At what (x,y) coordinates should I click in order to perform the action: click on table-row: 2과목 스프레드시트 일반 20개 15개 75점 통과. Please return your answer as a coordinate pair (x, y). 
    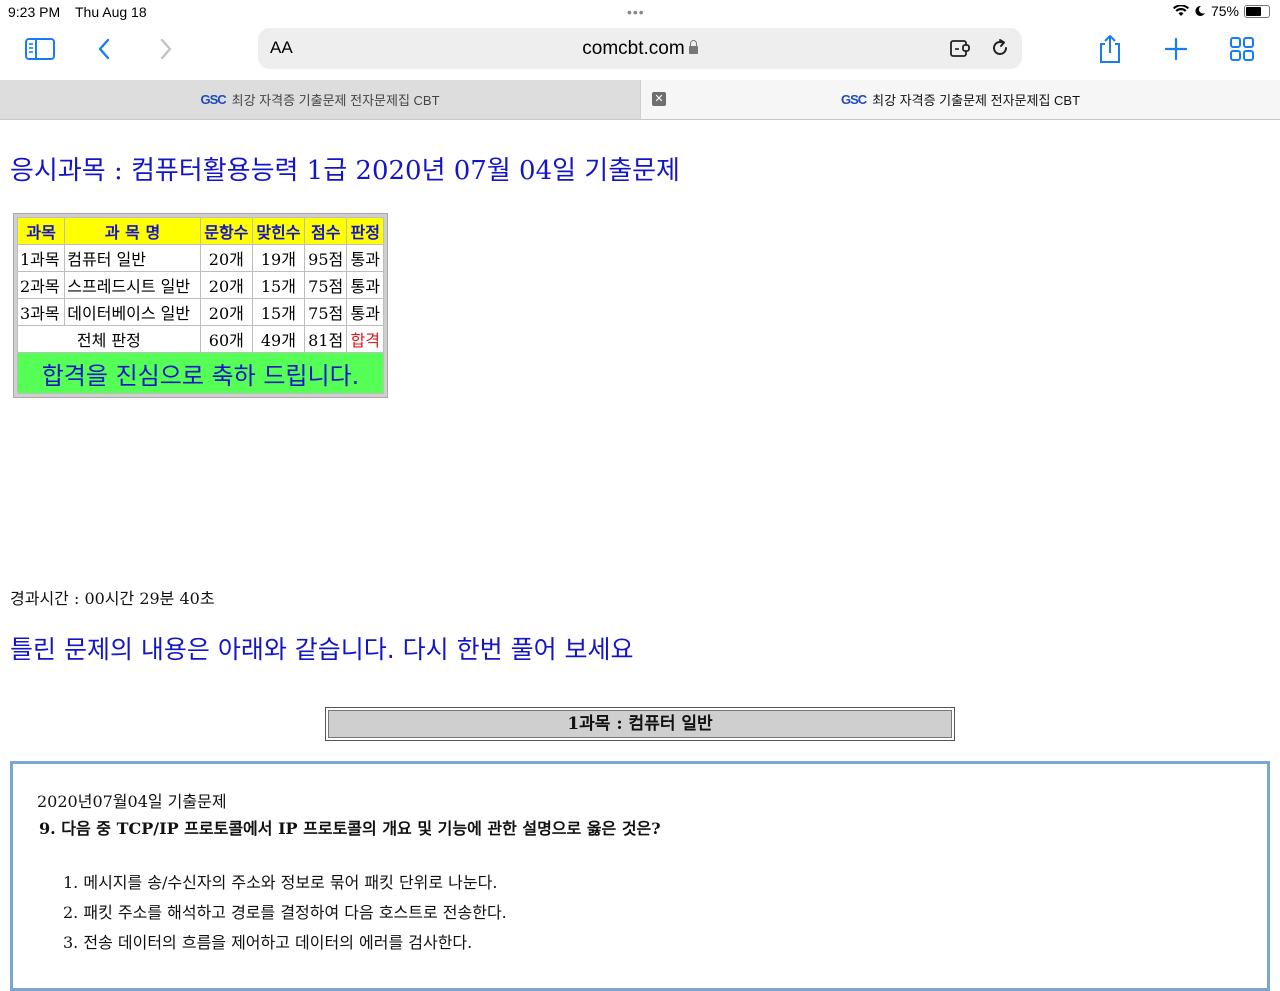
    Looking at the image, I should click on (200, 285).